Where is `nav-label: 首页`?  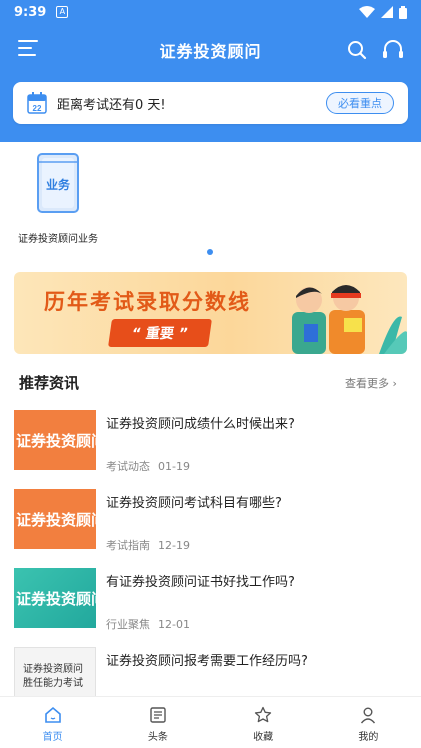 nav-label: 首页 is located at coordinates (52, 737).